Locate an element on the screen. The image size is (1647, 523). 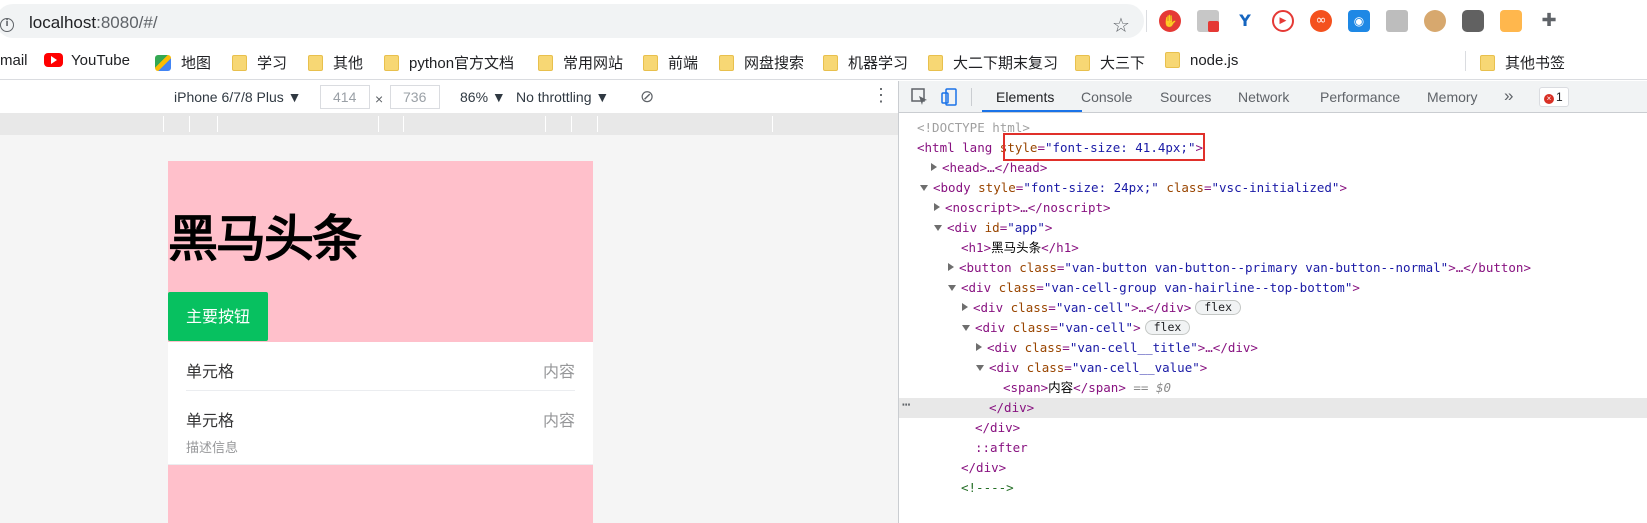
device-toggle-icon is located at coordinates (950, 97).